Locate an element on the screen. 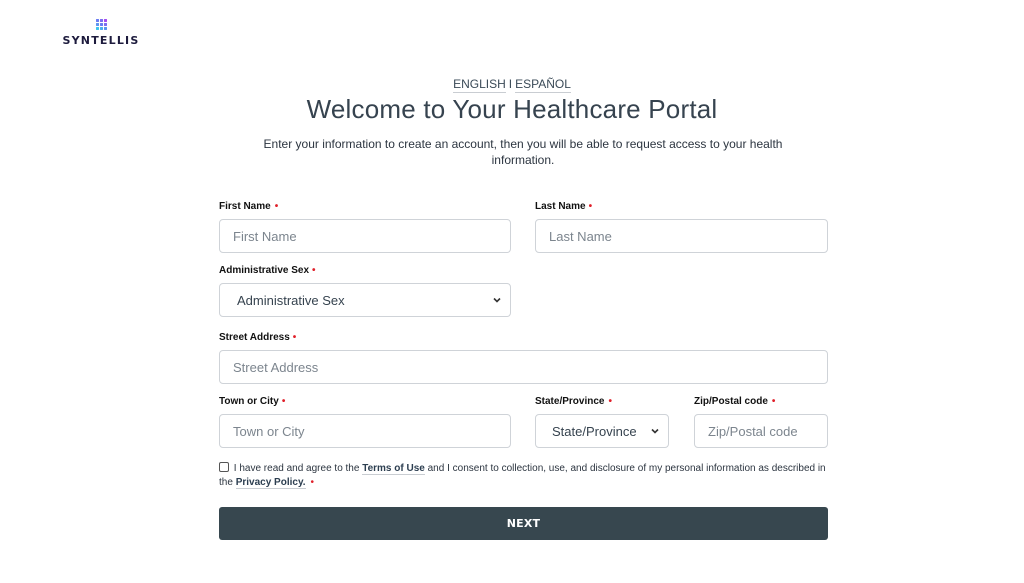 The width and height of the screenshot is (1024, 583). first-name-input is located at coordinates (365, 236).